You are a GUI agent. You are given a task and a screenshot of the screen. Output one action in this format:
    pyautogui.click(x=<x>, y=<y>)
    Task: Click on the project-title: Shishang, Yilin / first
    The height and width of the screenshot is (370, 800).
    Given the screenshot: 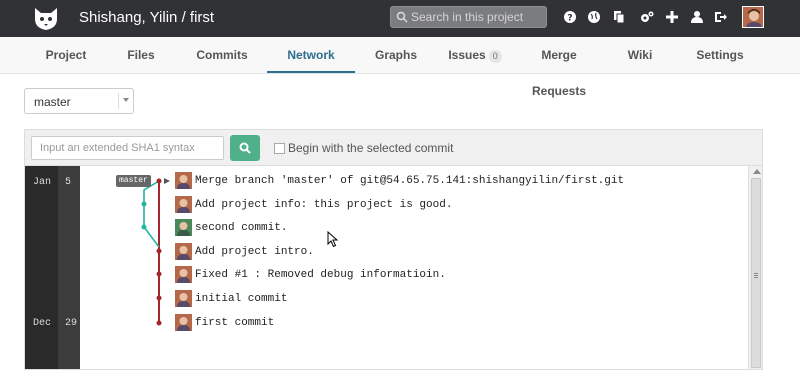 What is the action you would take?
    pyautogui.click(x=146, y=17)
    